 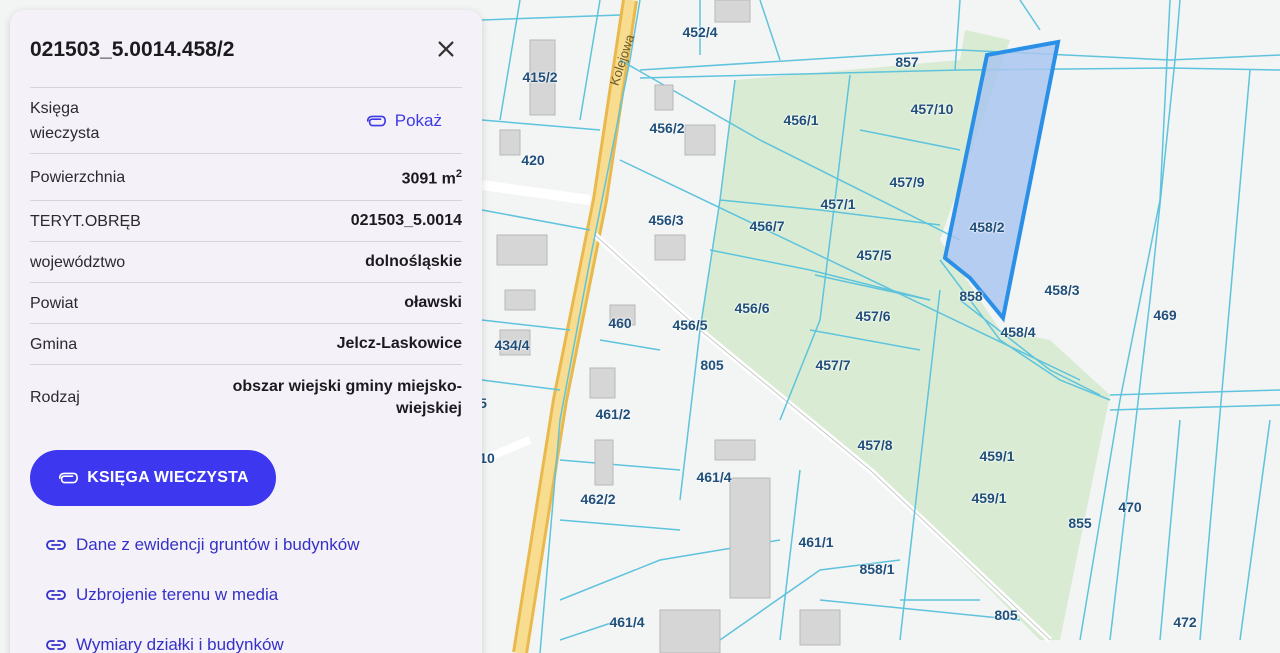 I want to click on kw-label: Księga wieczysta, so click(x=65, y=120).